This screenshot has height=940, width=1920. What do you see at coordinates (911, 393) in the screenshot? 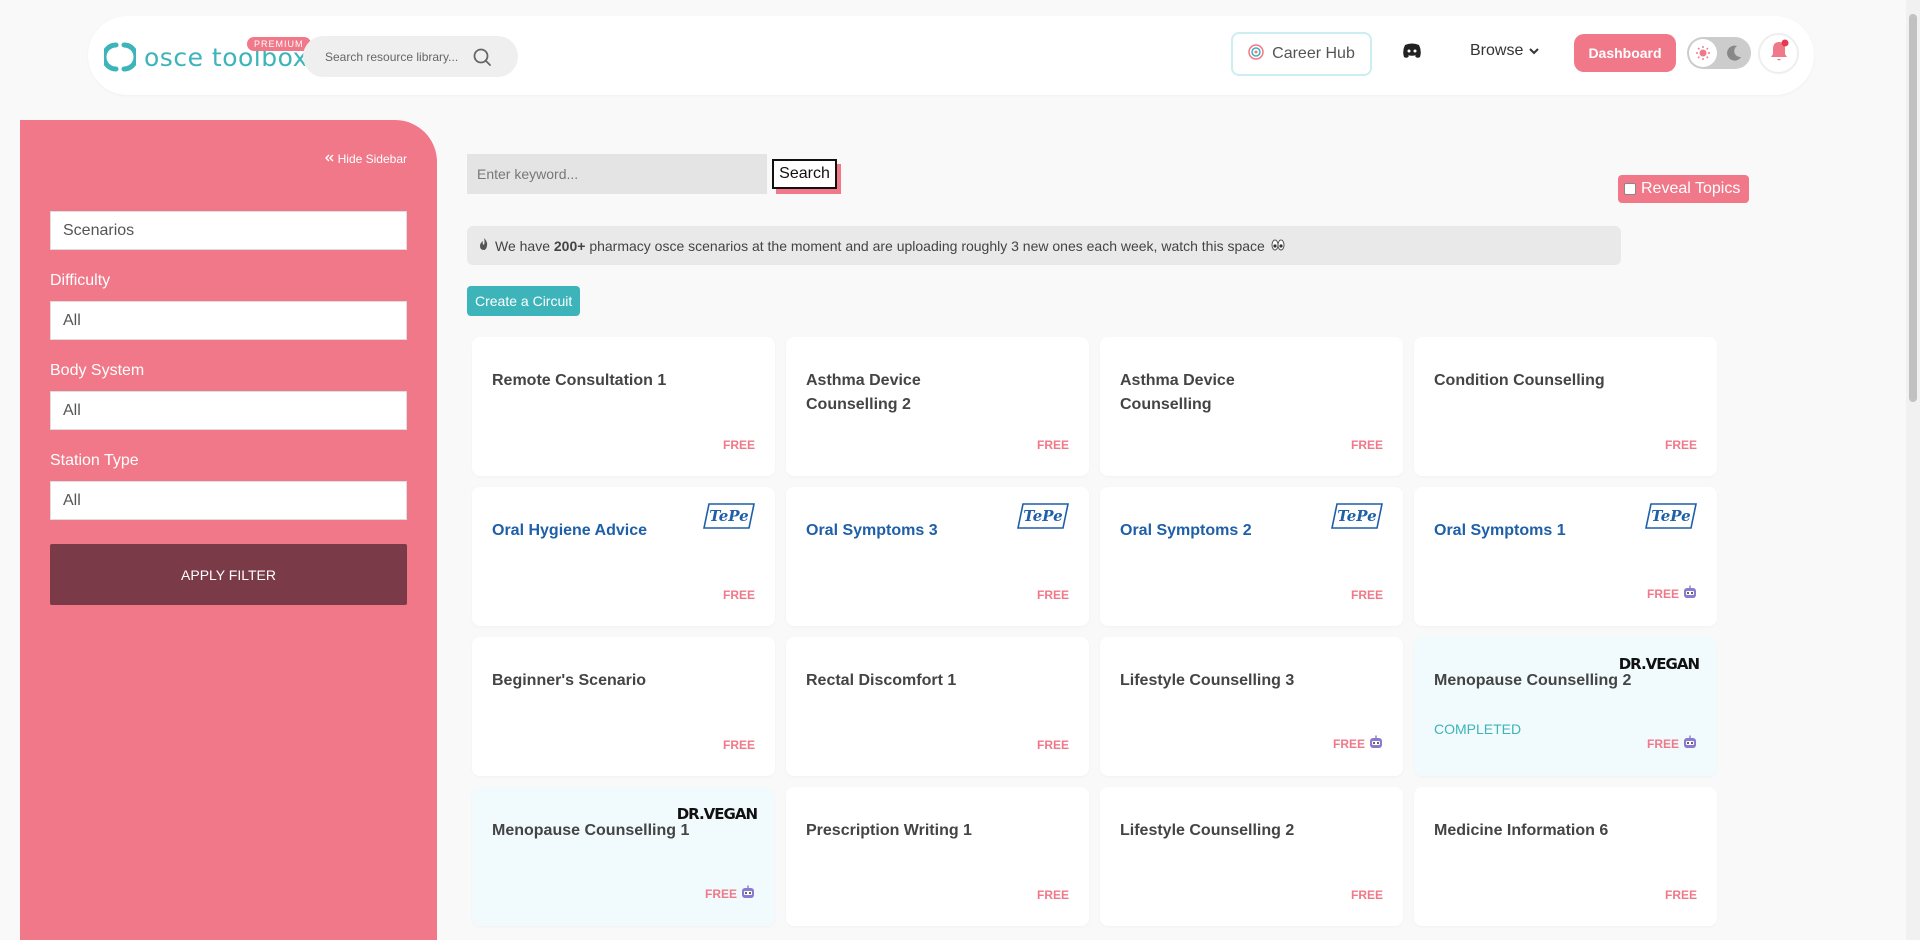
I see `scenario-title: Asthma Device Counselling 2` at bounding box center [911, 393].